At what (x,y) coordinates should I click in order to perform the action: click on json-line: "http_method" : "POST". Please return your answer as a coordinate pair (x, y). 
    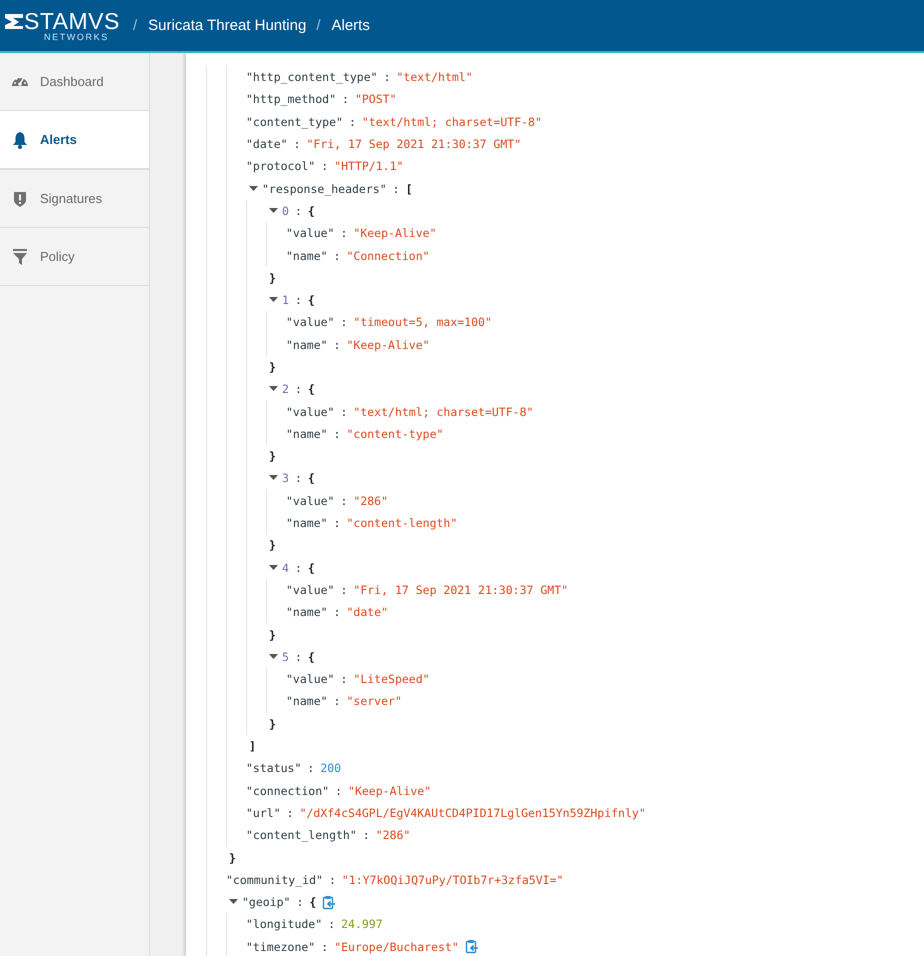
    Looking at the image, I should click on (321, 99).